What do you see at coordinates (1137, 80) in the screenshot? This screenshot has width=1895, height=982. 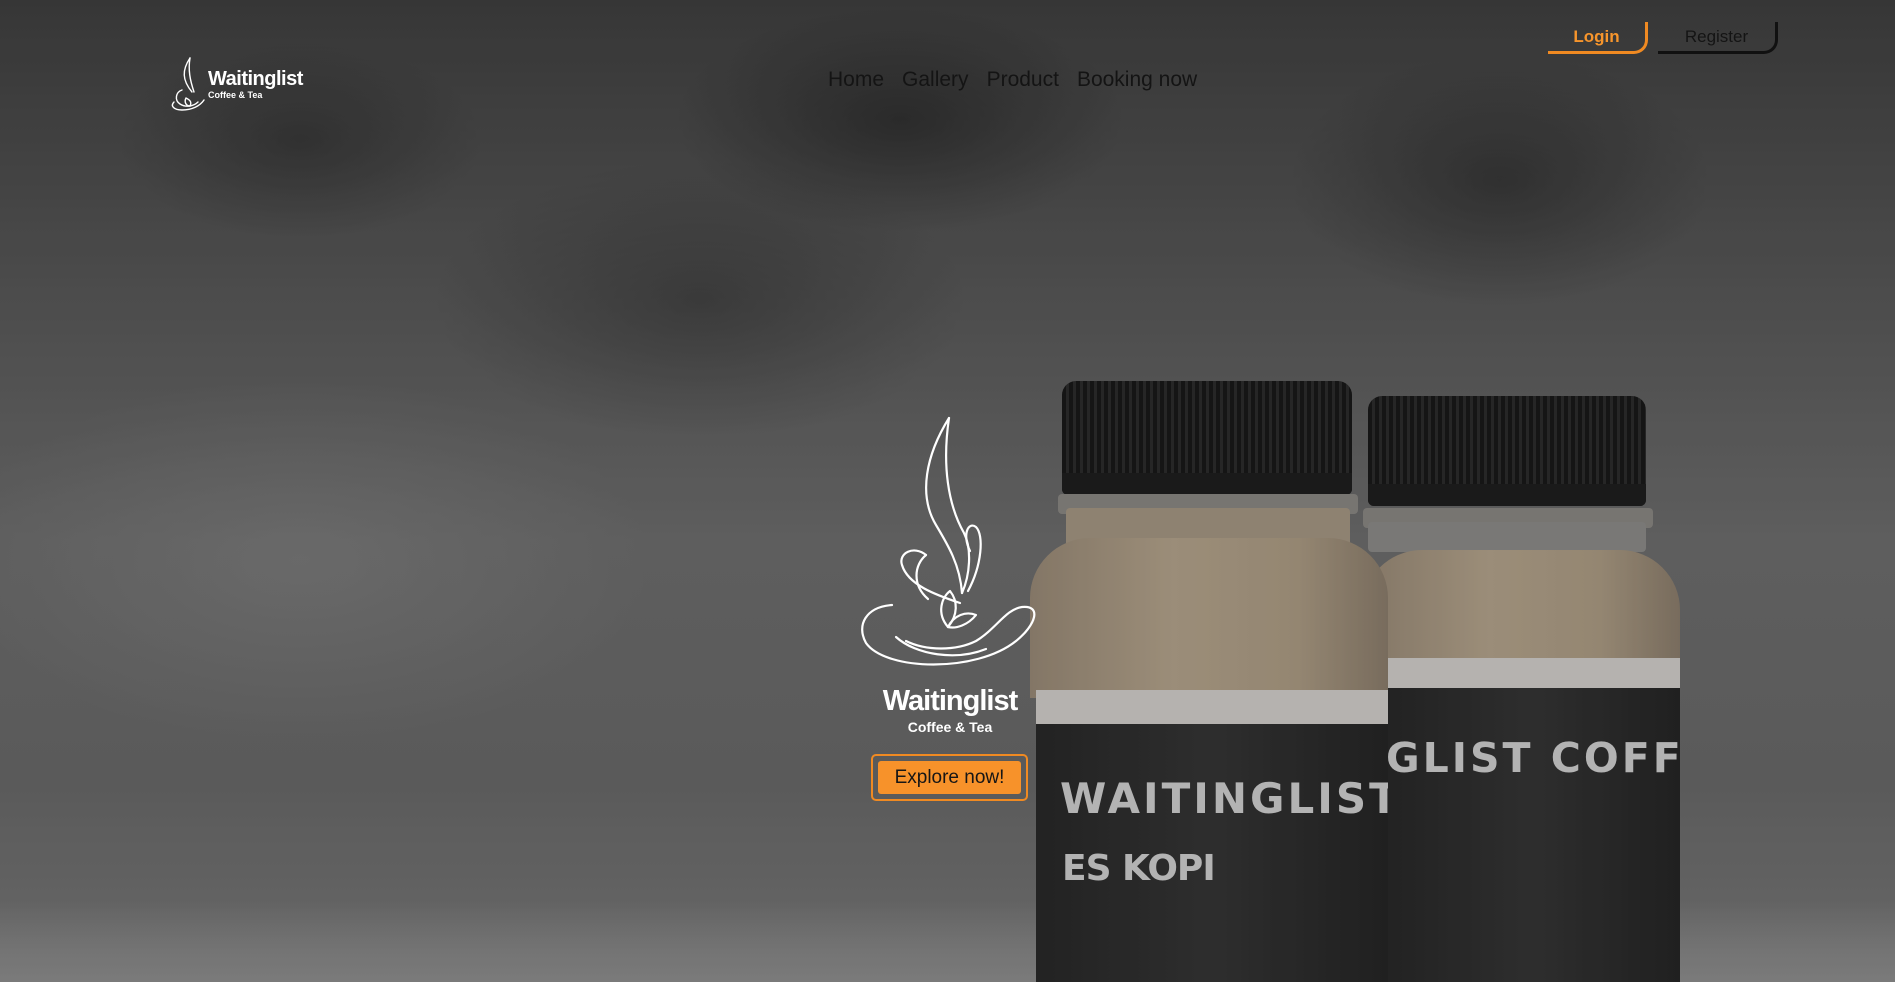 I see `nav-booking-now: Booking now` at bounding box center [1137, 80].